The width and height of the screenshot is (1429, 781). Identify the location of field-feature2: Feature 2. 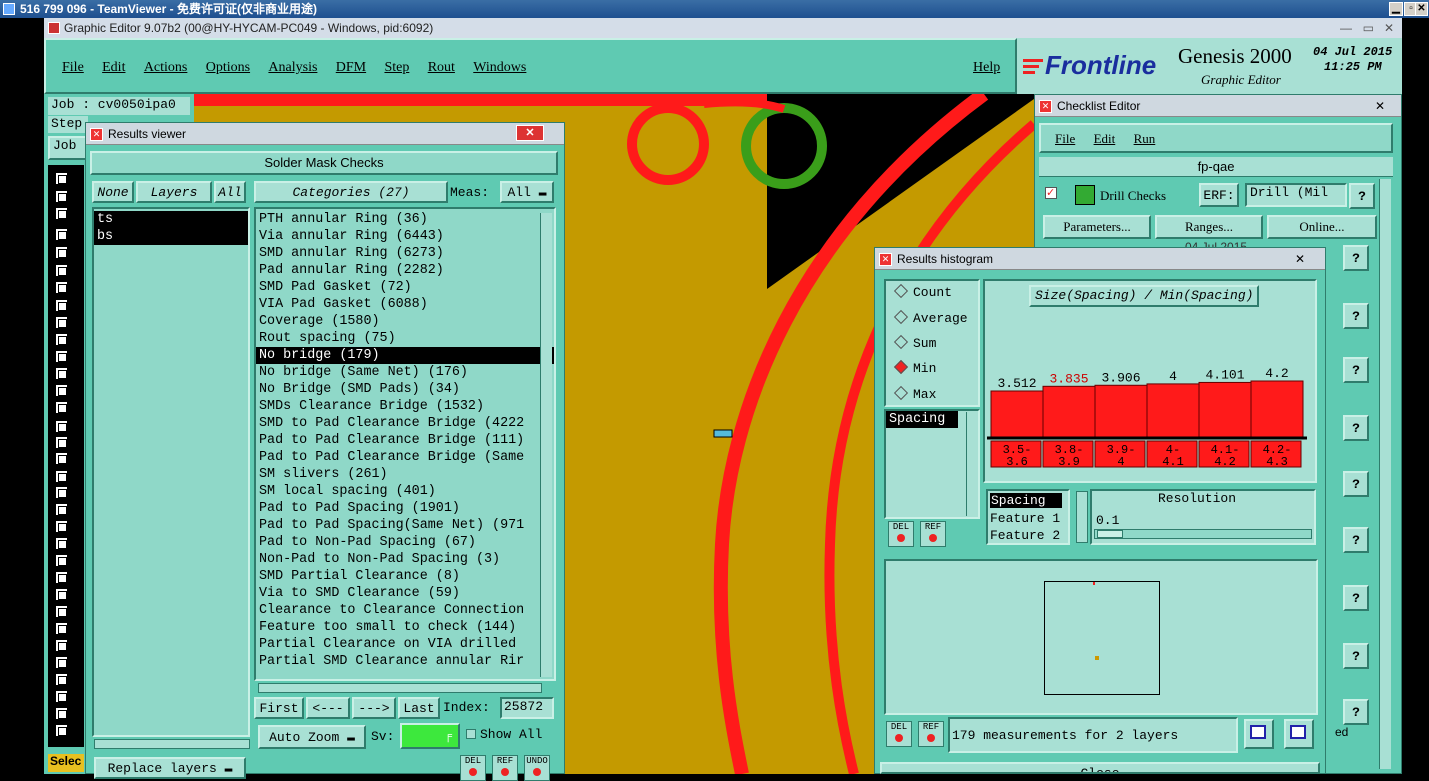
(1025, 535).